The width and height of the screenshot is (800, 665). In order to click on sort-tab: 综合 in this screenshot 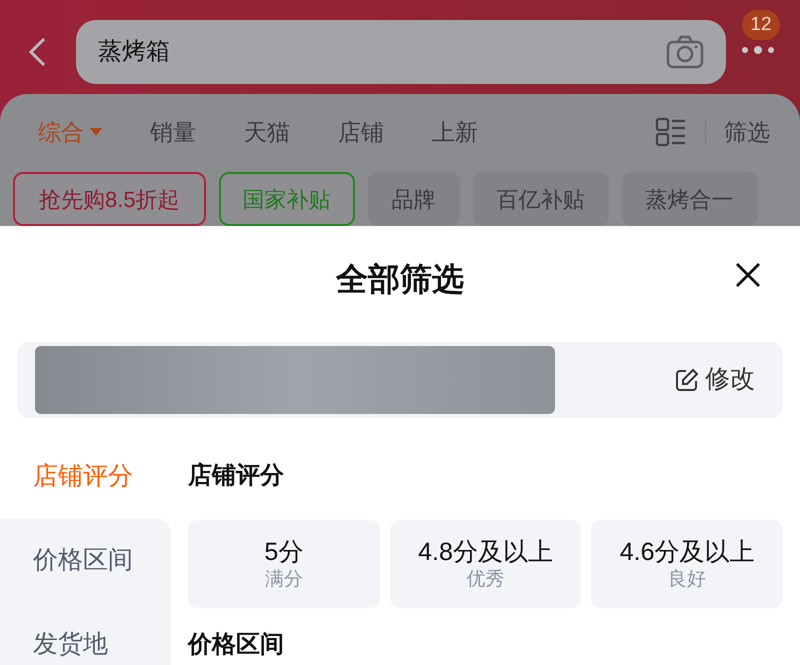, I will do `click(70, 132)`.